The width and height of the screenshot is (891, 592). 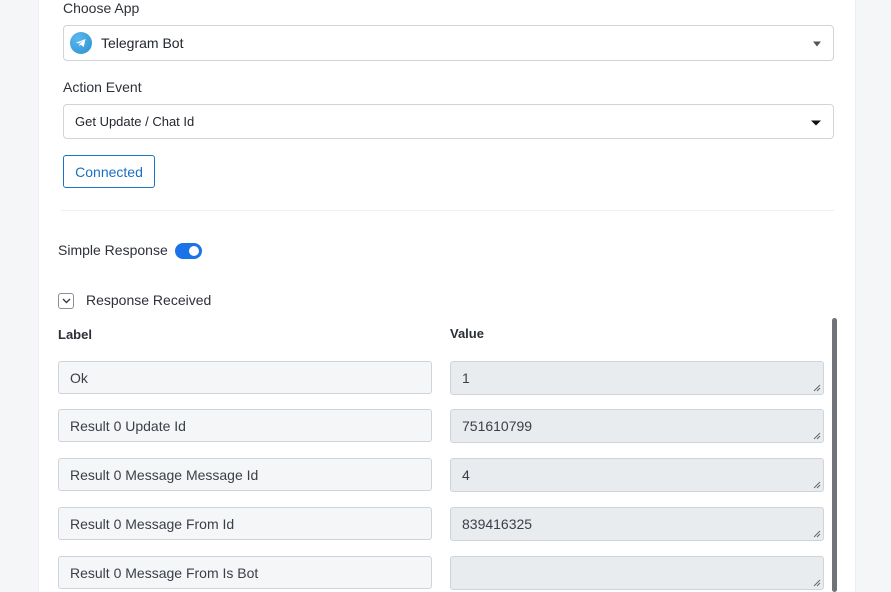 I want to click on response-value-text: 1, so click(x=466, y=378).